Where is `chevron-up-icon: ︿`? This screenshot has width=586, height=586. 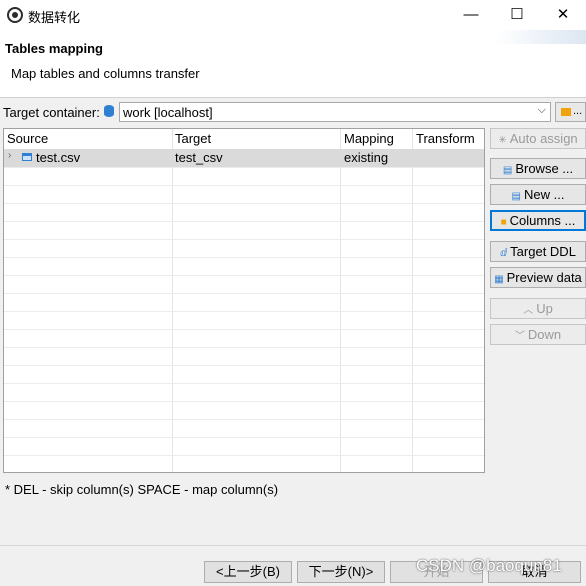 chevron-up-icon: ︿ is located at coordinates (528, 310).